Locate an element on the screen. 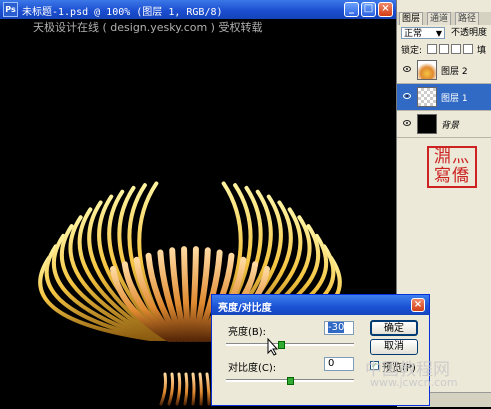 This screenshot has height=409, width=491. lock-paint-icon is located at coordinates (444, 49).